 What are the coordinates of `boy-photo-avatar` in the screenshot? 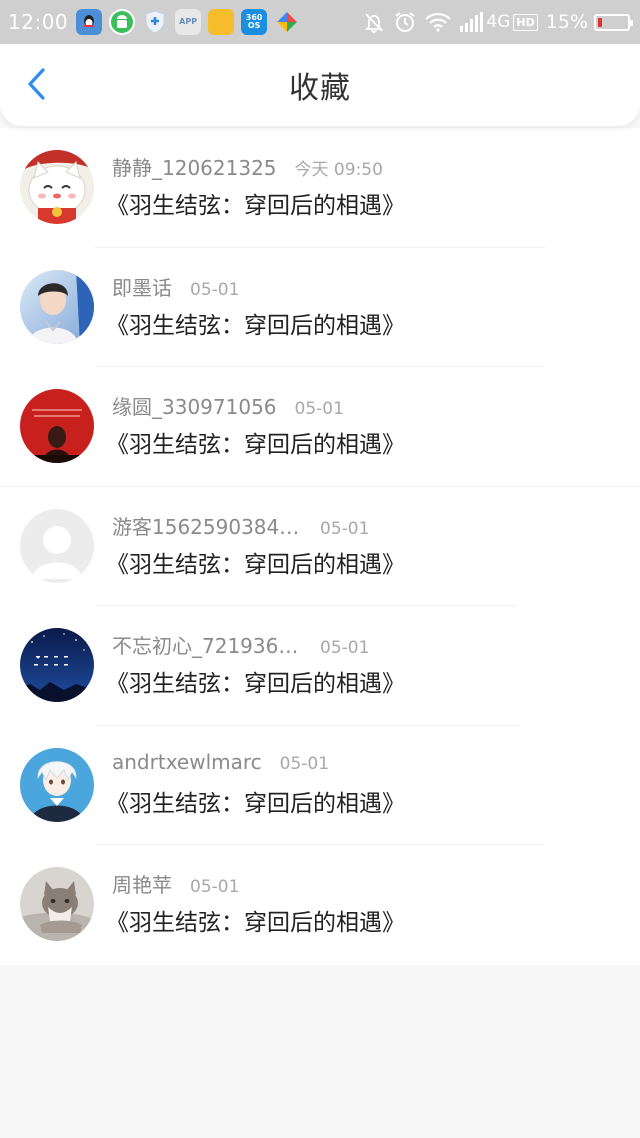 It's located at (57, 306).